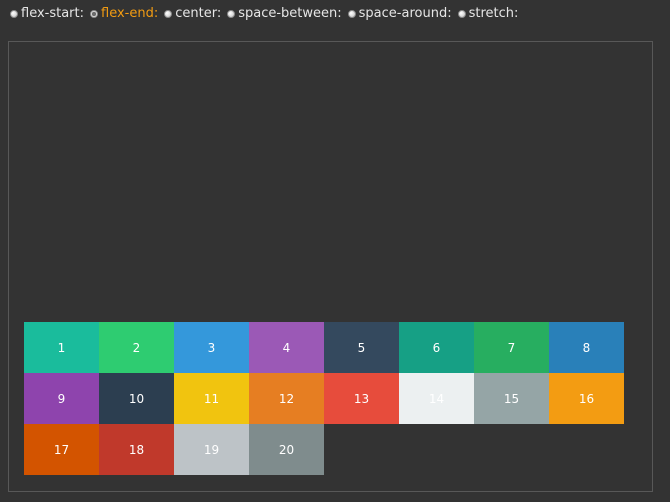 The height and width of the screenshot is (502, 670). I want to click on option-flex-start: flex-start:, so click(47, 14).